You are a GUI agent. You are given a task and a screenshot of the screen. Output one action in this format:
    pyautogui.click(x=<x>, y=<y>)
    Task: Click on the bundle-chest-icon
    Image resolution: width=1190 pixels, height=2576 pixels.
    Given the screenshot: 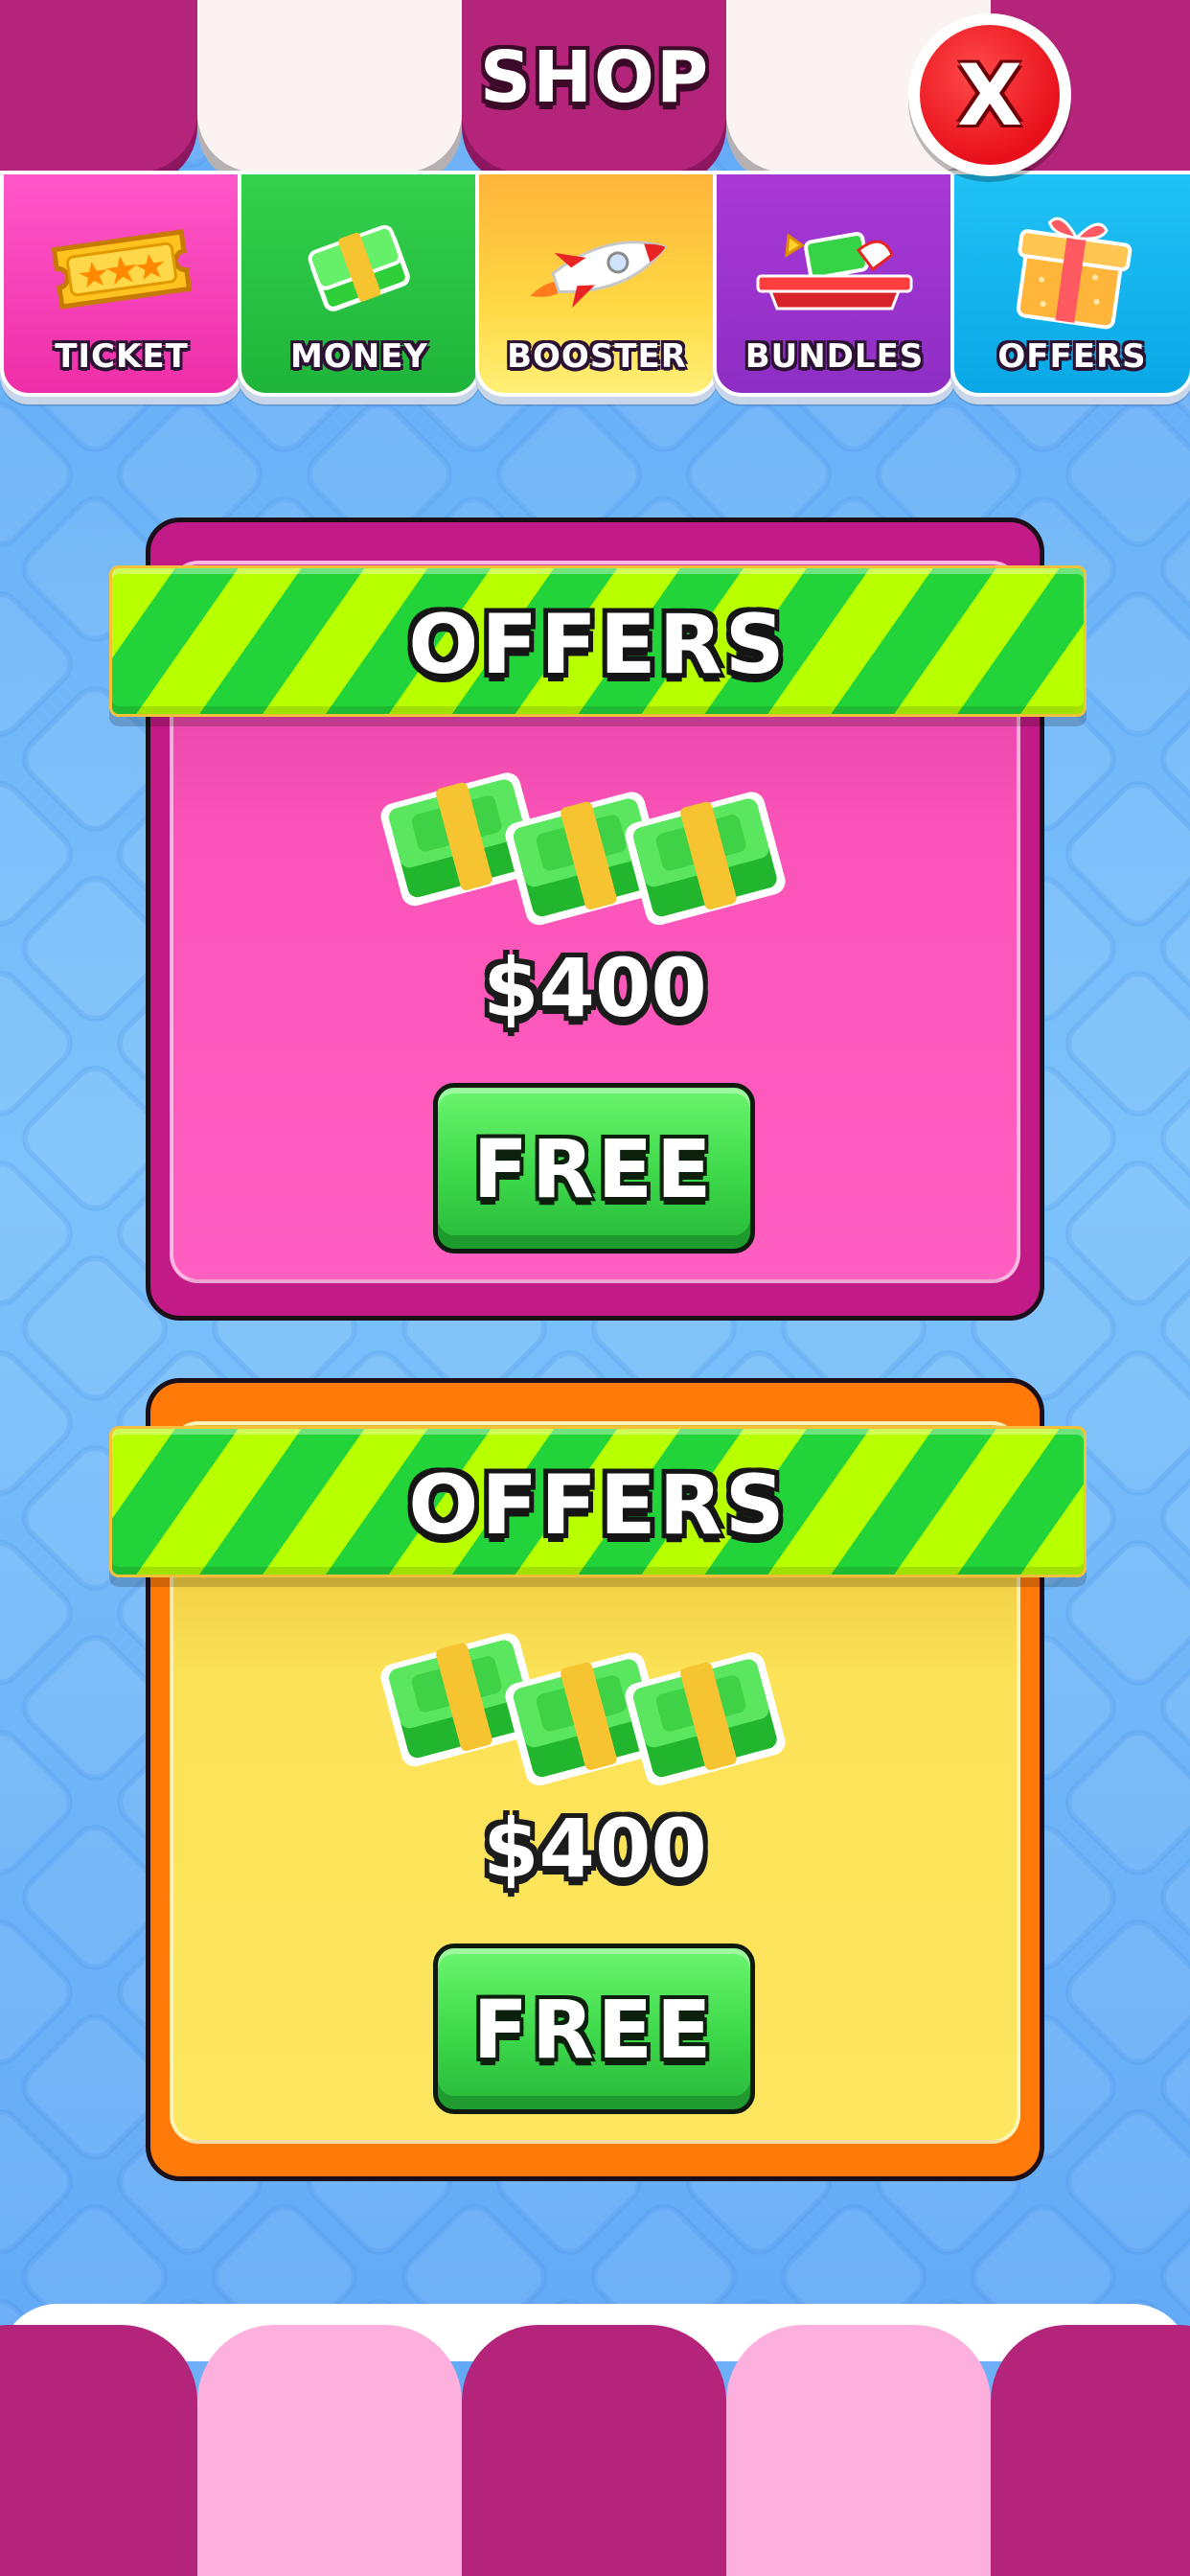 What is the action you would take?
    pyautogui.click(x=835, y=269)
    